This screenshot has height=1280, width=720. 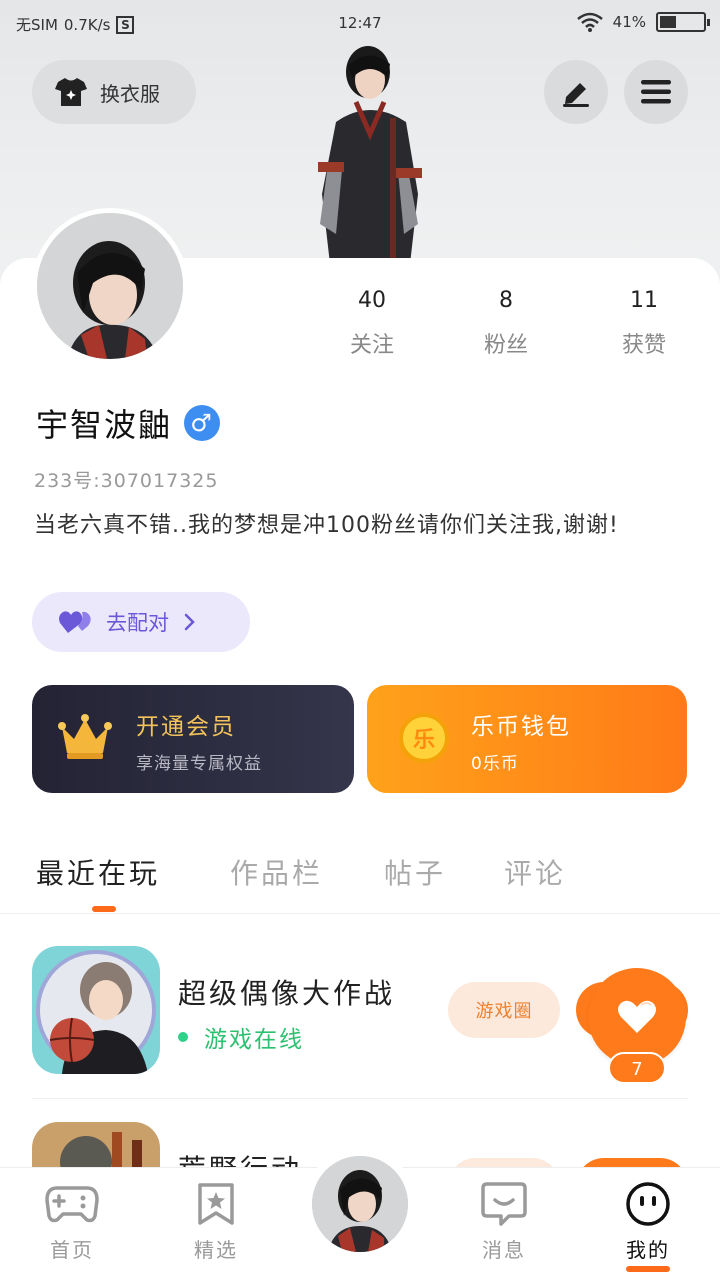 What do you see at coordinates (648, 1250) in the screenshot?
I see `nav-mine-label: 我的` at bounding box center [648, 1250].